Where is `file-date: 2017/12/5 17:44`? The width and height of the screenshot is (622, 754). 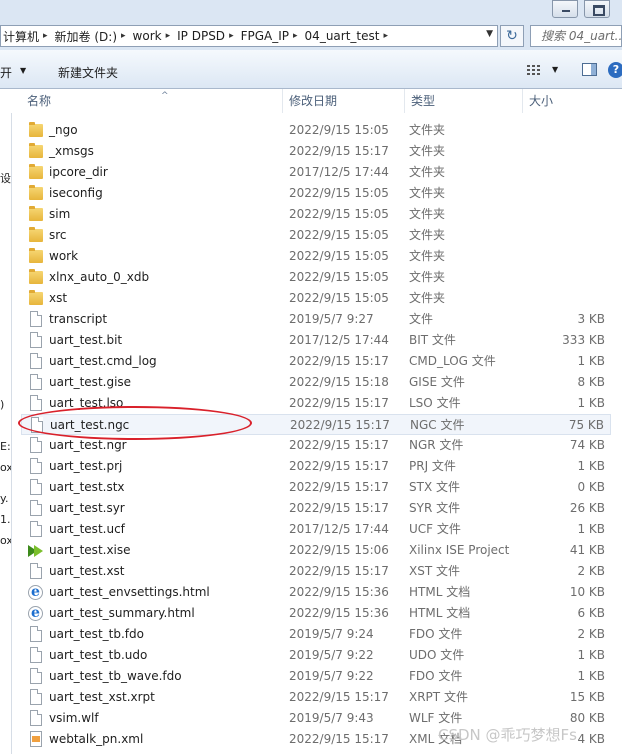
file-date: 2017/12/5 17:44 is located at coordinates (339, 172).